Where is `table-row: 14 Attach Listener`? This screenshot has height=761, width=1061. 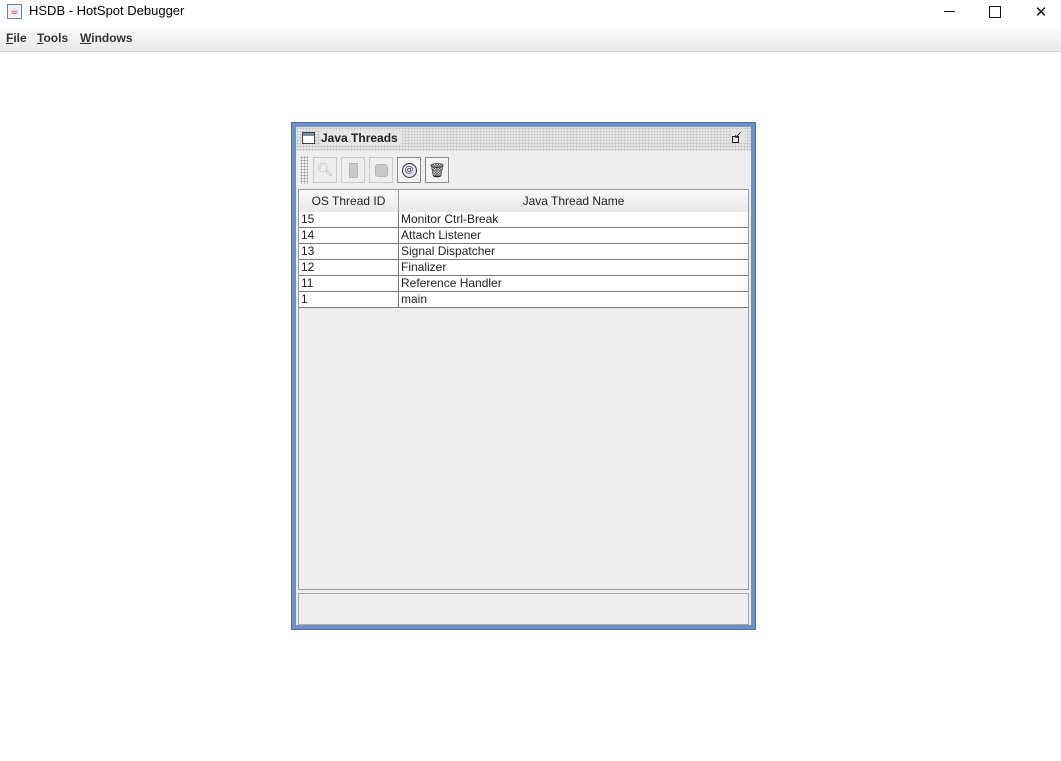 table-row: 14 Attach Listener is located at coordinates (523, 236).